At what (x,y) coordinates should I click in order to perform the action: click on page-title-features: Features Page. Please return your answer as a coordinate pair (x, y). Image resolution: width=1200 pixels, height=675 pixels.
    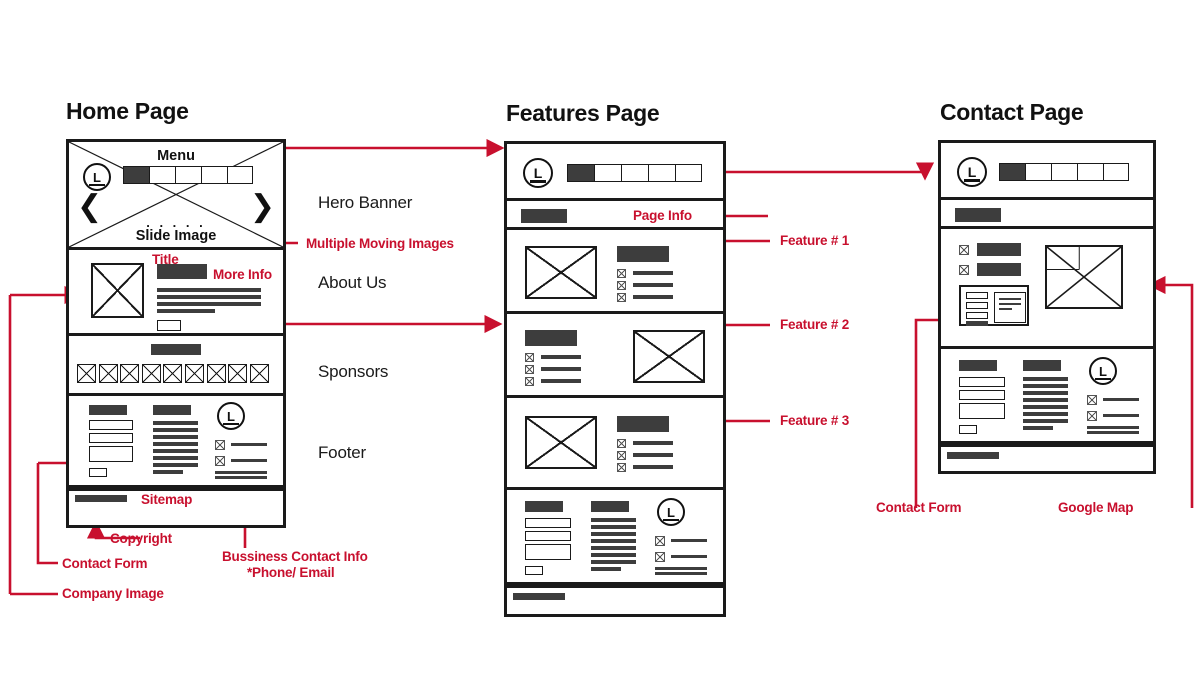
    Looking at the image, I should click on (583, 113).